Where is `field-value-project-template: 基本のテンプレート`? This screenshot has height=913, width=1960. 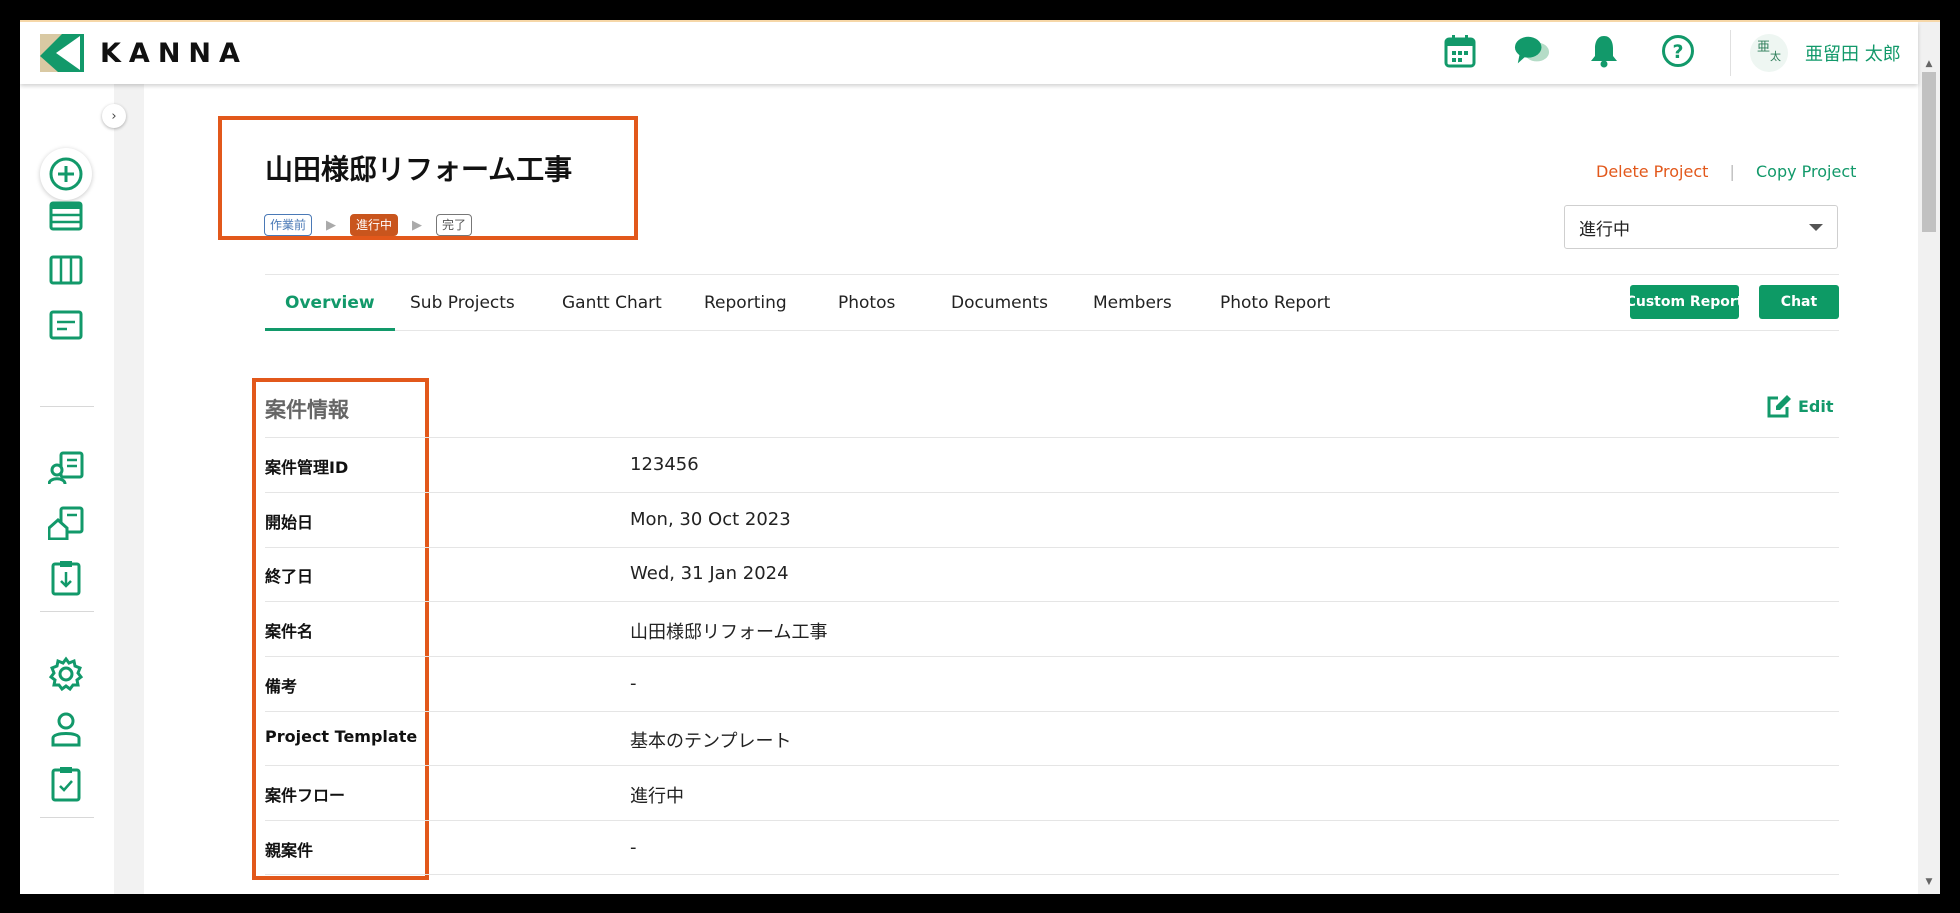 field-value-project-template: 基本のテンプレート is located at coordinates (711, 741).